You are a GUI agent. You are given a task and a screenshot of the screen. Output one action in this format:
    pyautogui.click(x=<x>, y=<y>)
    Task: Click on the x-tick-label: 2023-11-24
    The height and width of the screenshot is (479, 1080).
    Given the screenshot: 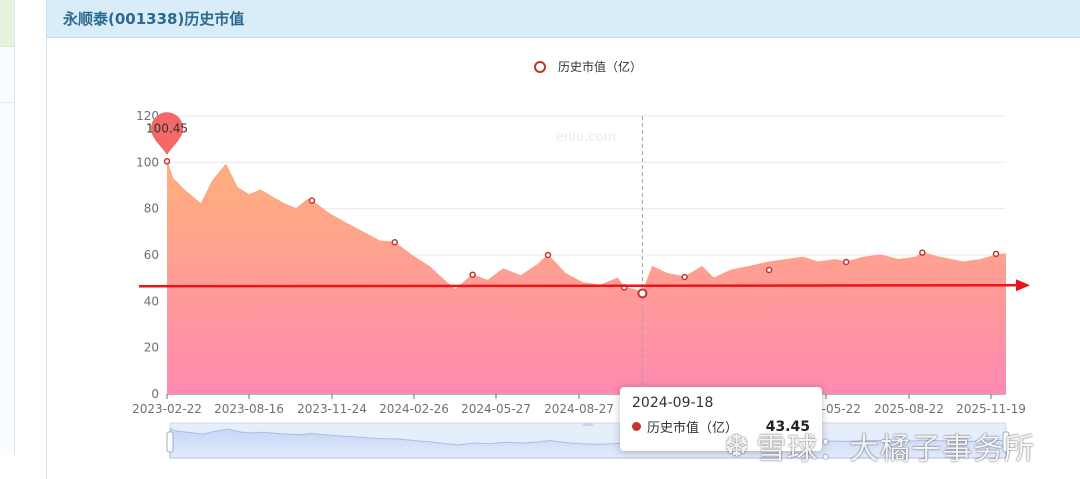 What is the action you would take?
    pyautogui.click(x=332, y=409)
    